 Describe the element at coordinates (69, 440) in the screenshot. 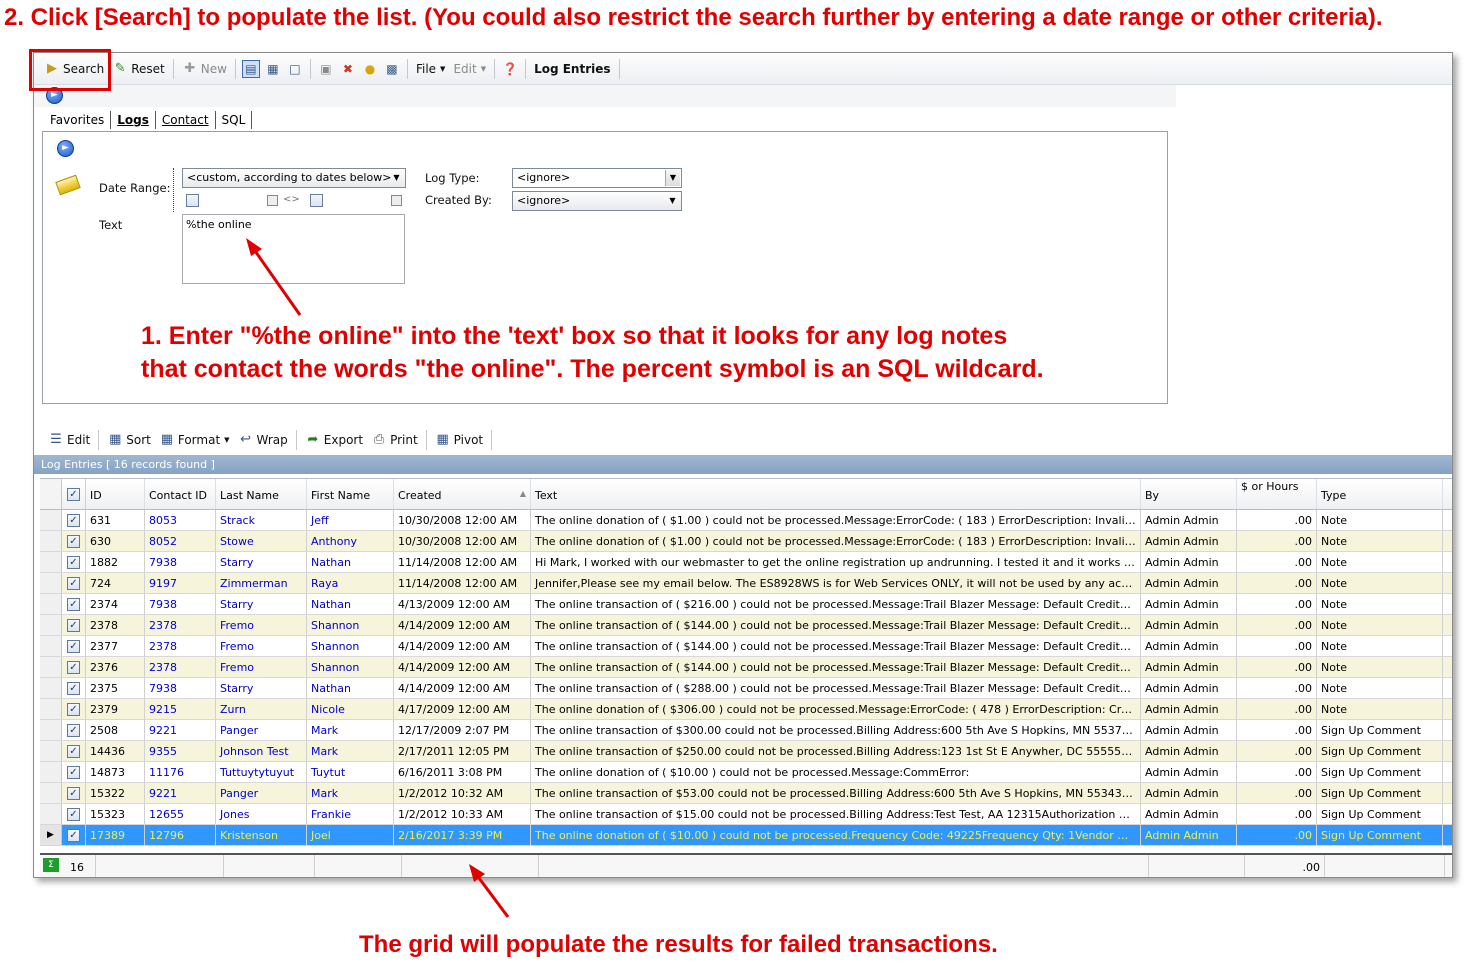

I see `grid-edit-button: ☰ Edit` at that location.